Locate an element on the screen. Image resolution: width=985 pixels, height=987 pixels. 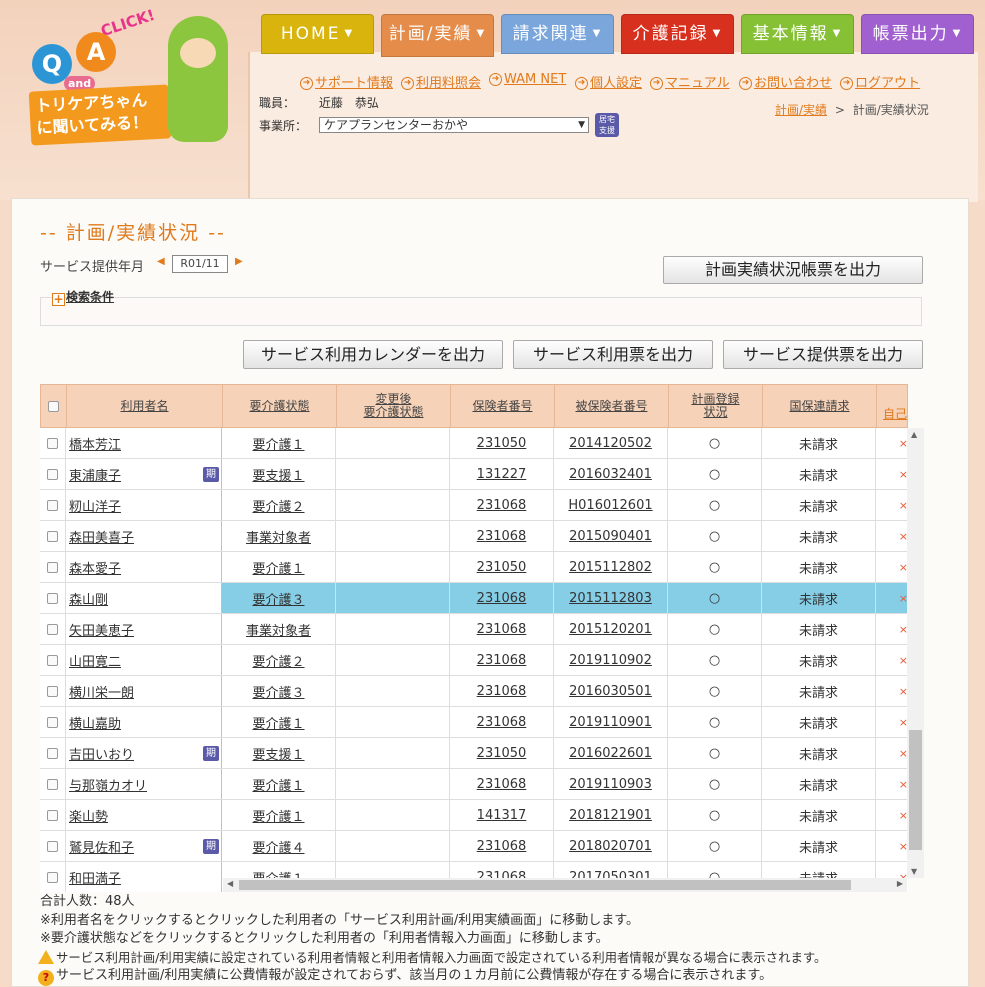
insured-value: 2019110902 is located at coordinates (610, 660).